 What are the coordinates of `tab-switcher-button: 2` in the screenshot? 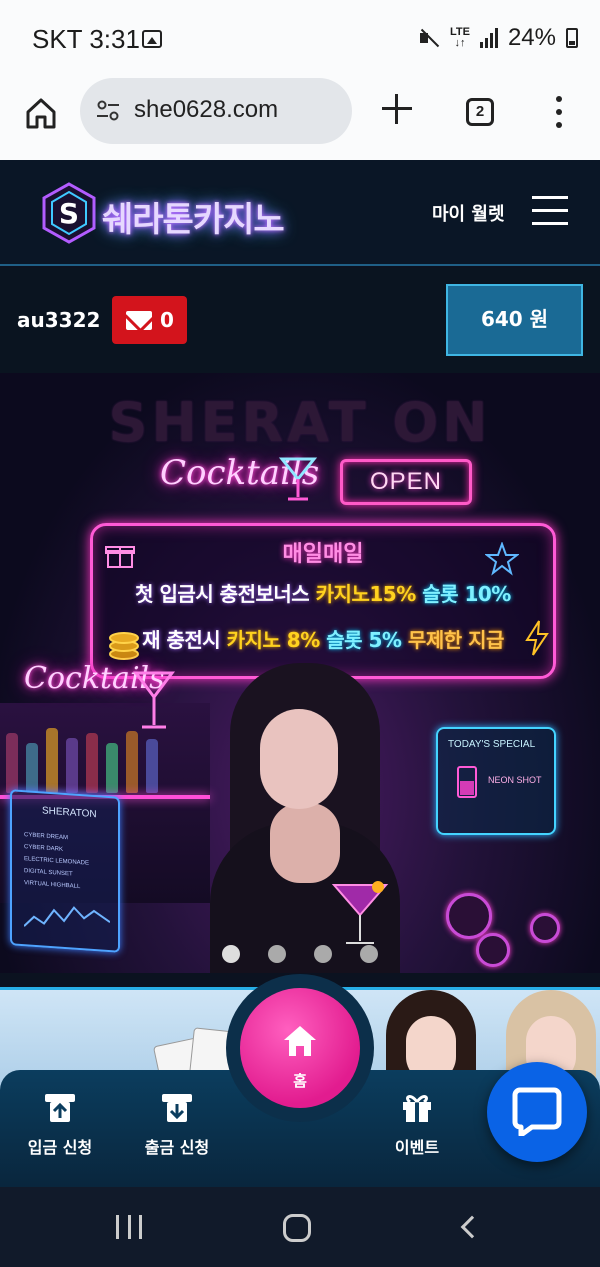 It's located at (480, 112).